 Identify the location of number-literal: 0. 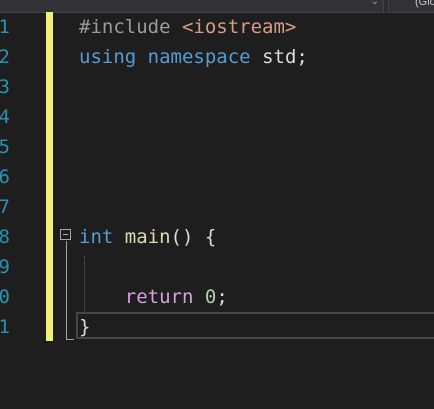
(210, 297).